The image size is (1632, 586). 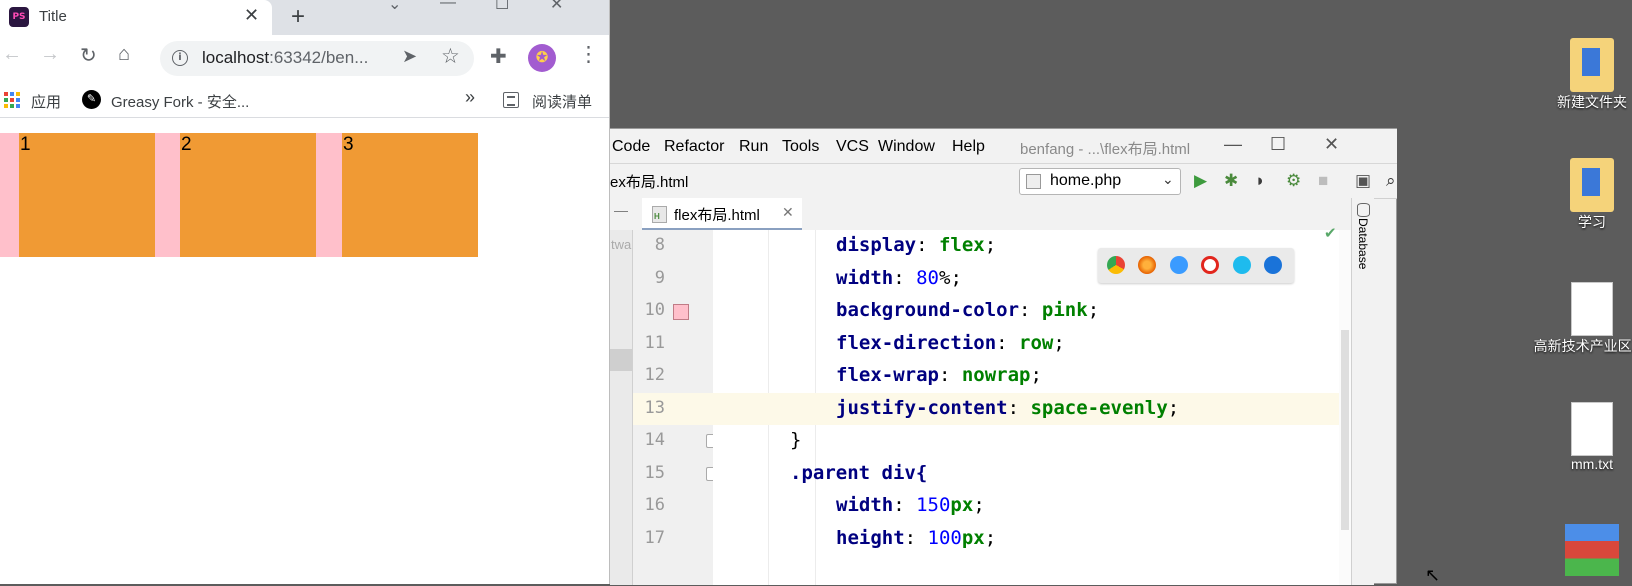 I want to click on desktop-icon-label: 高新技术产业区.txt, so click(x=1582, y=346).